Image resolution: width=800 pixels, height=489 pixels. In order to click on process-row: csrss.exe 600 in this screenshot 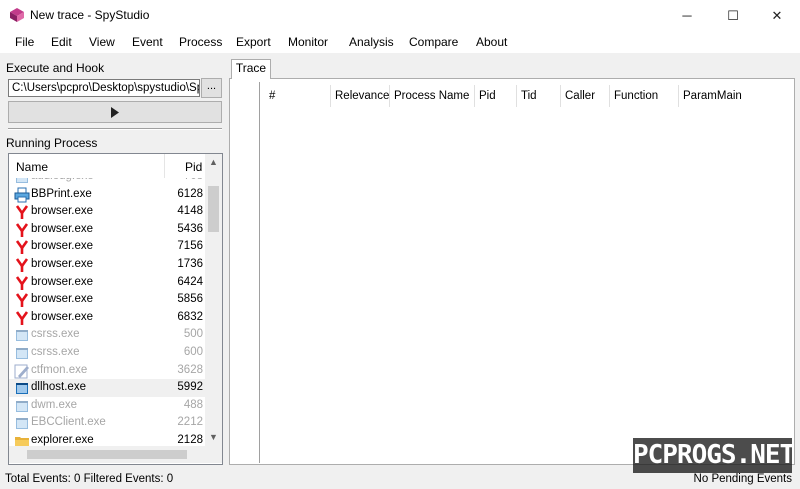, I will do `click(107, 353)`.